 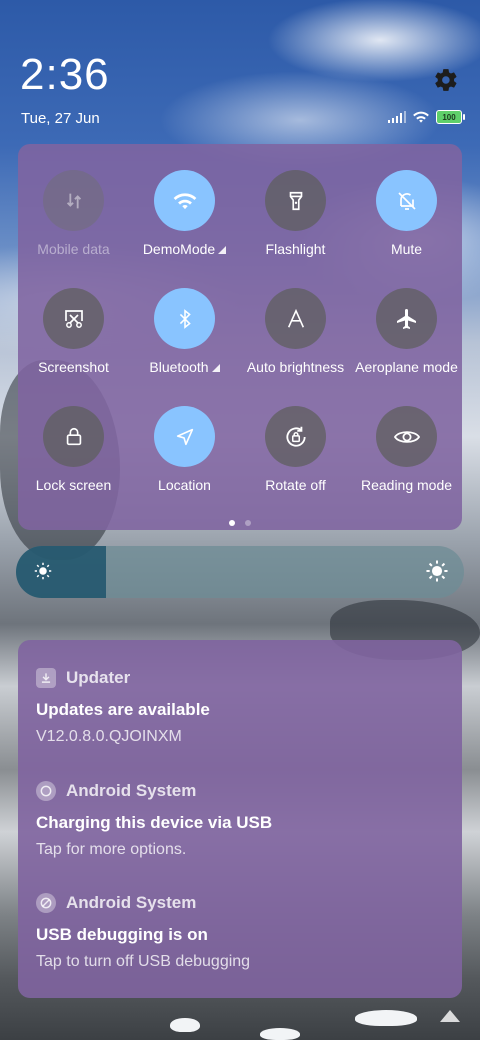 I want to click on tile-lock-screen: Lock screen, so click(x=73, y=457).